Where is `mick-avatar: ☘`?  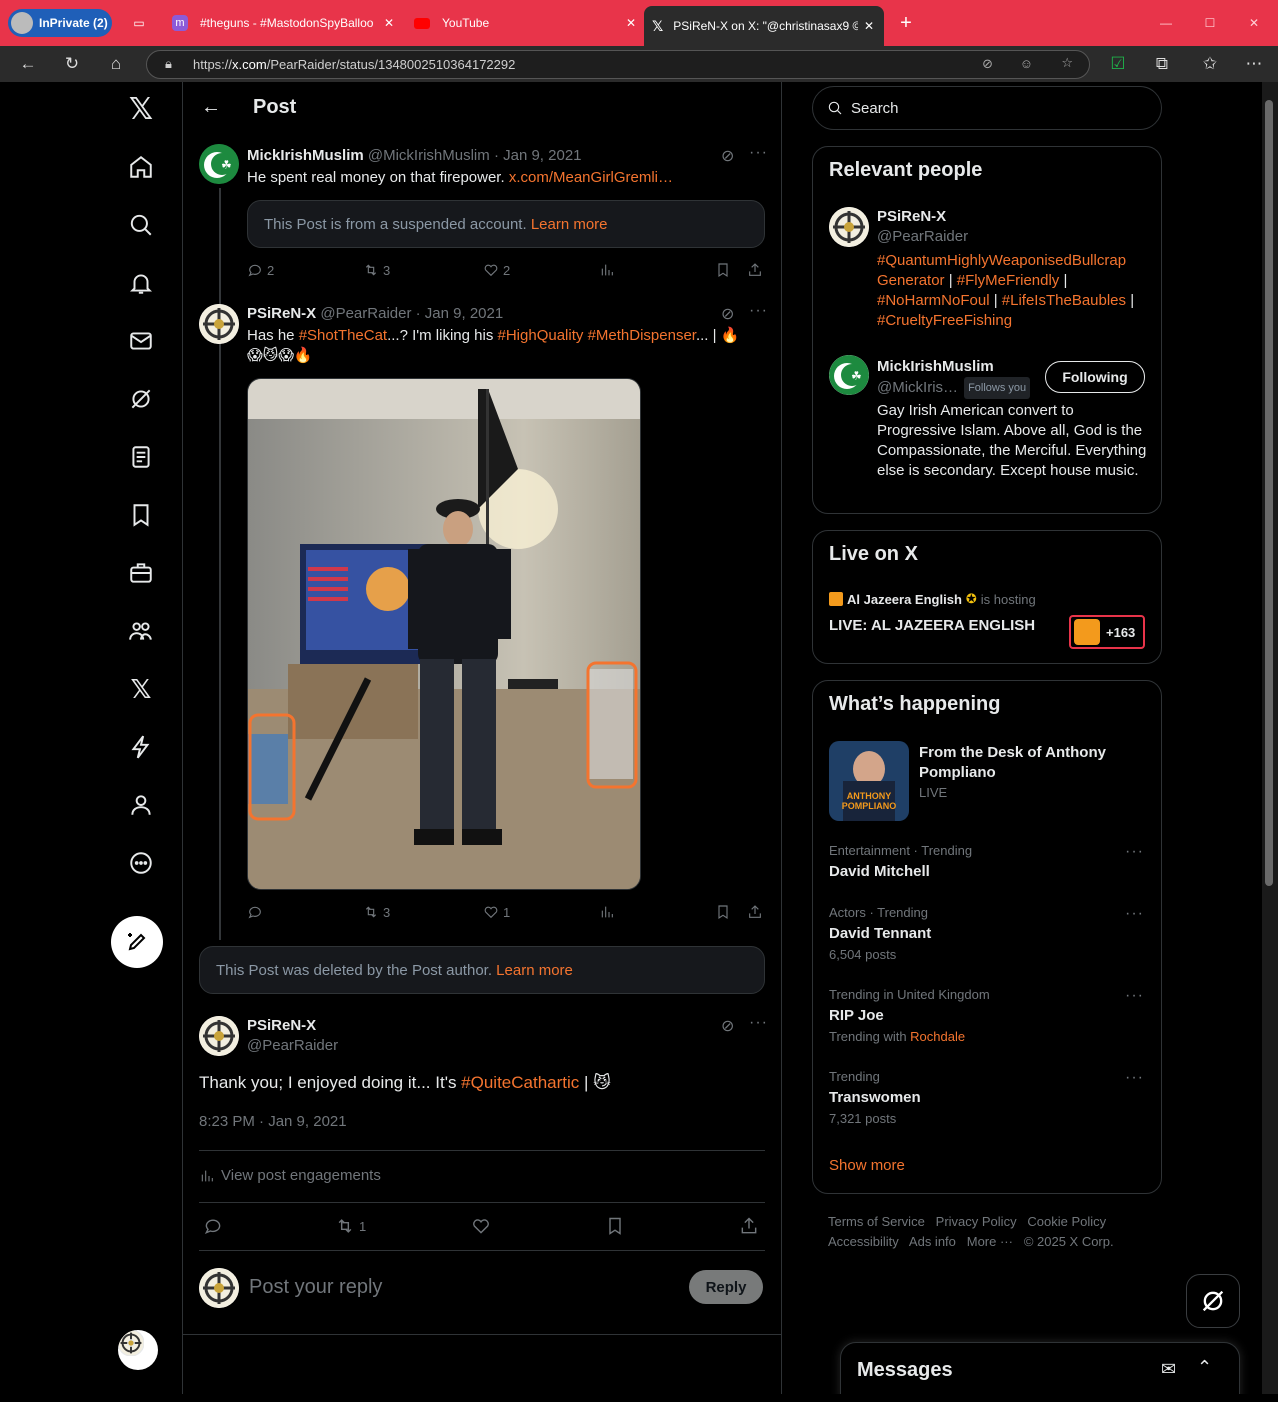 mick-avatar: ☘ is located at coordinates (849, 375).